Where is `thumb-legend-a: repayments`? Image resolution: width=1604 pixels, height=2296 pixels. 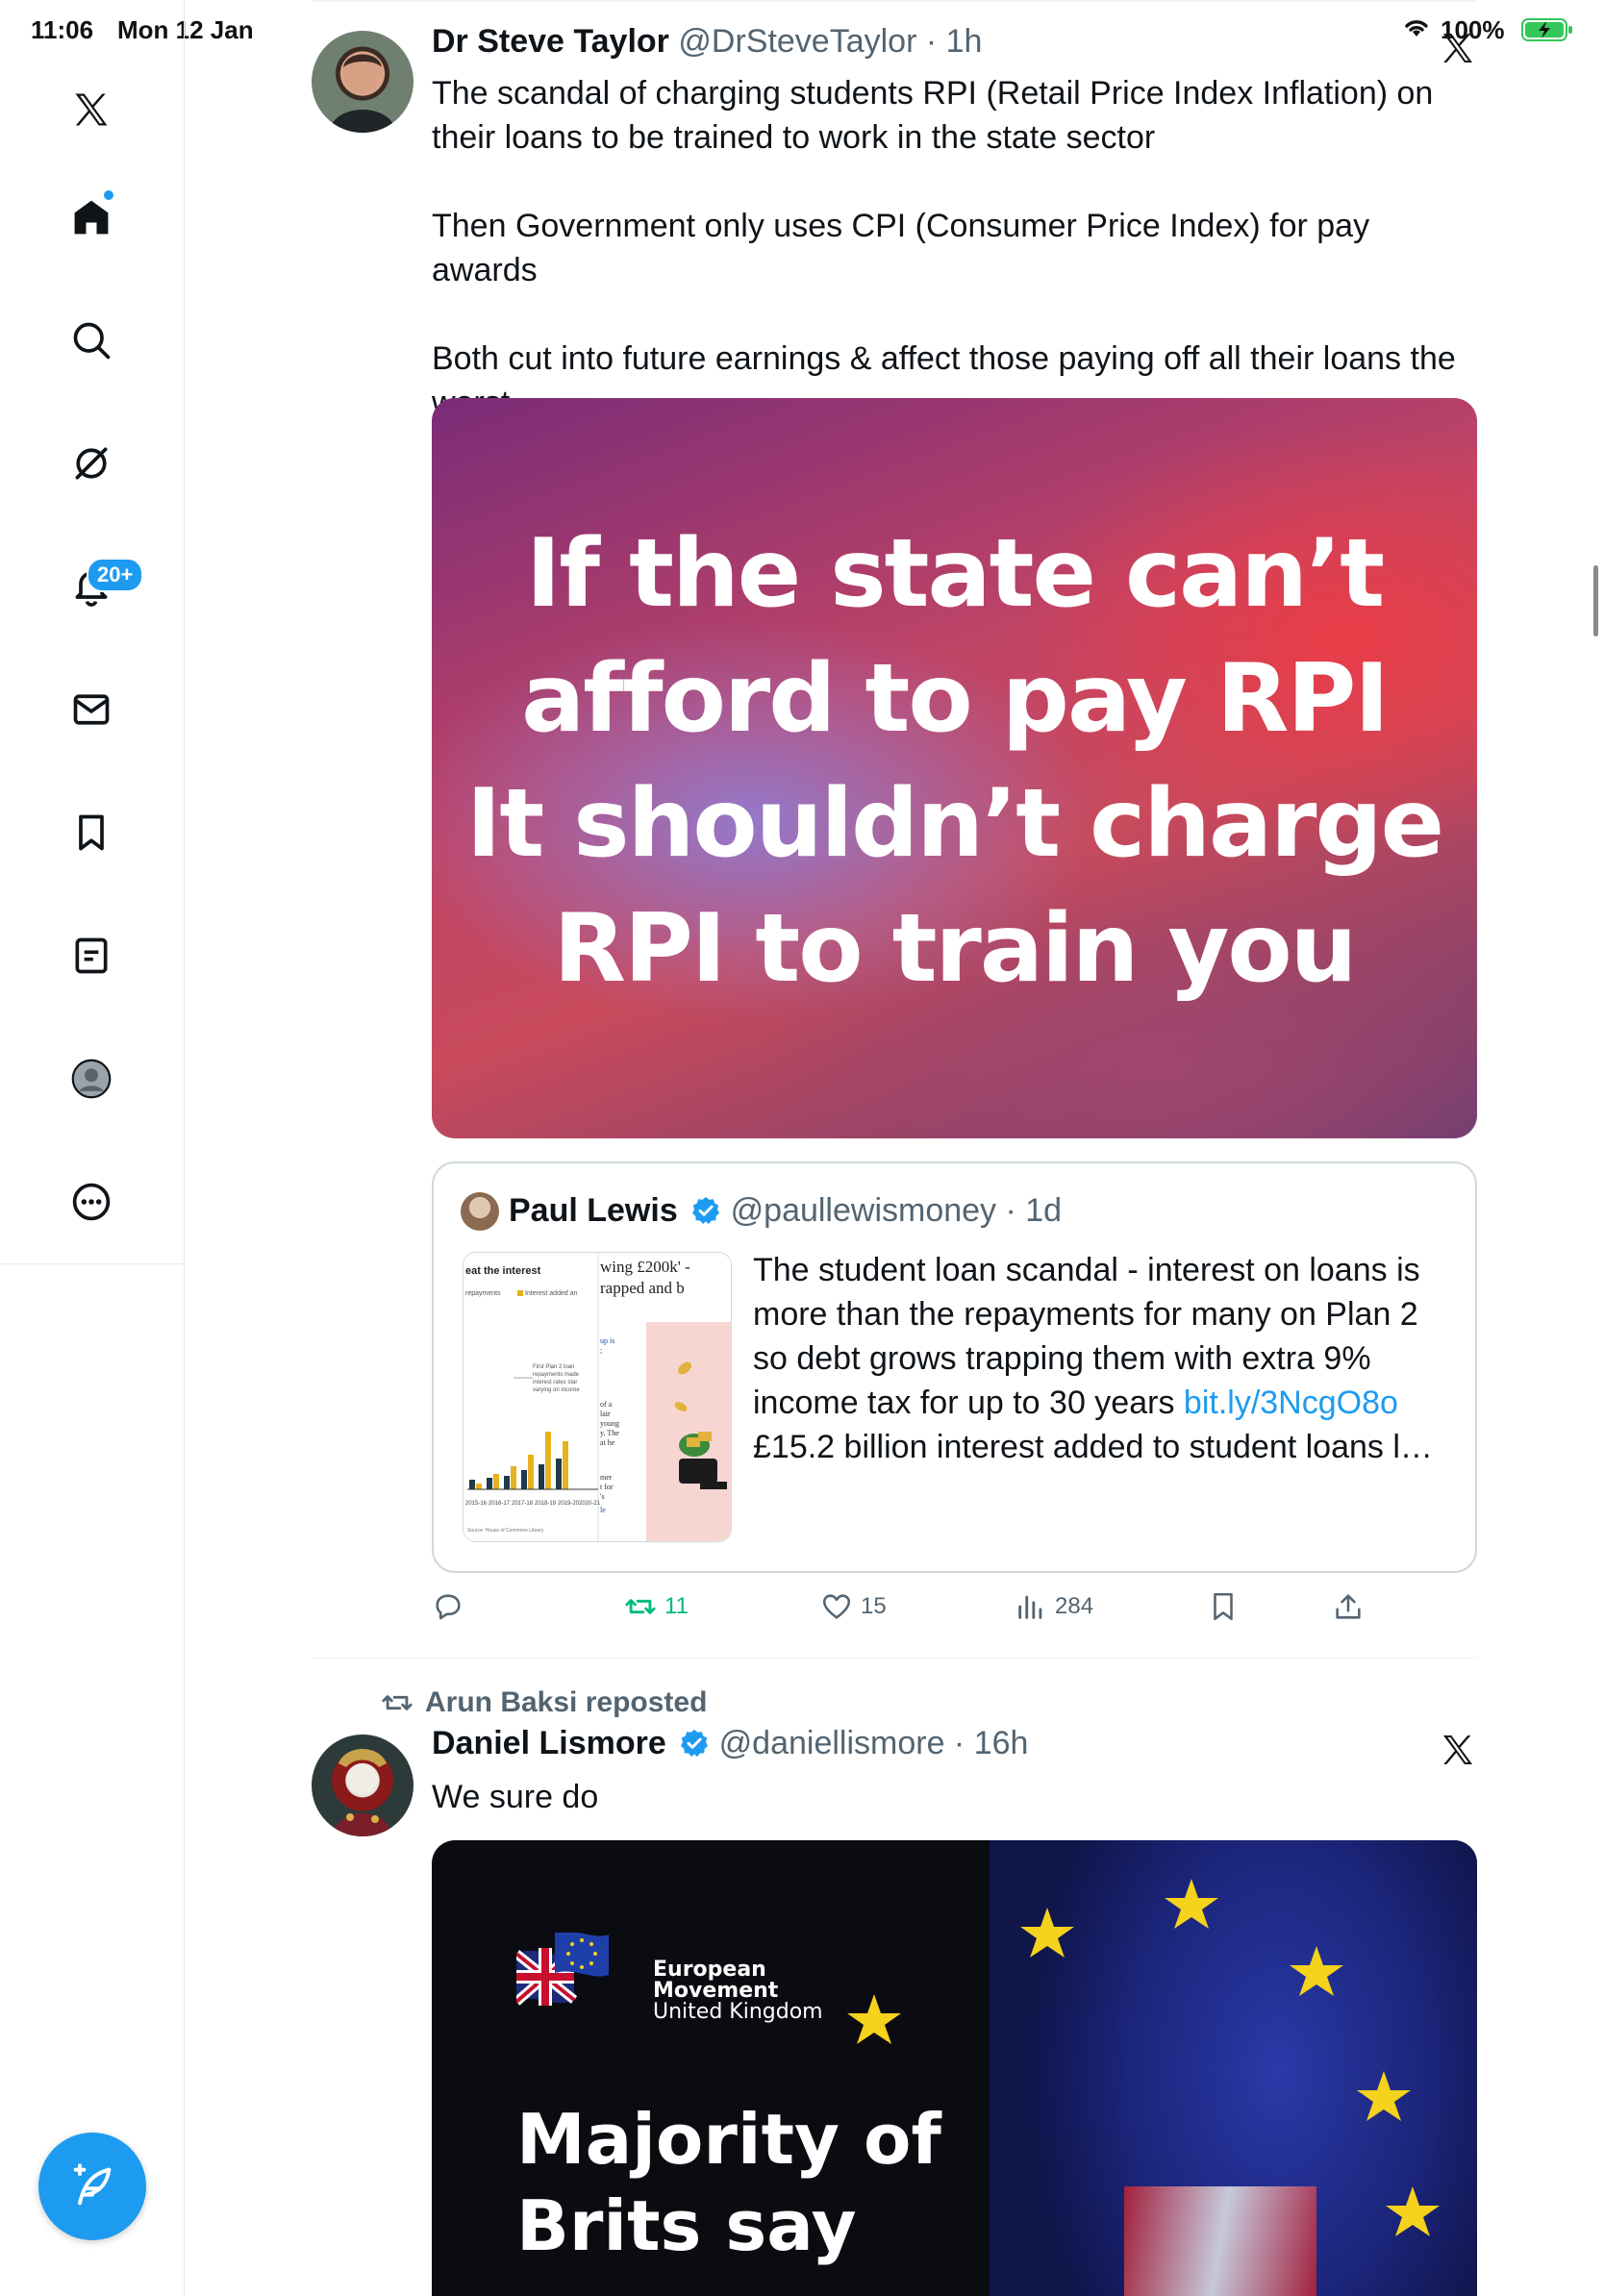 thumb-legend-a: repayments is located at coordinates (483, 1293).